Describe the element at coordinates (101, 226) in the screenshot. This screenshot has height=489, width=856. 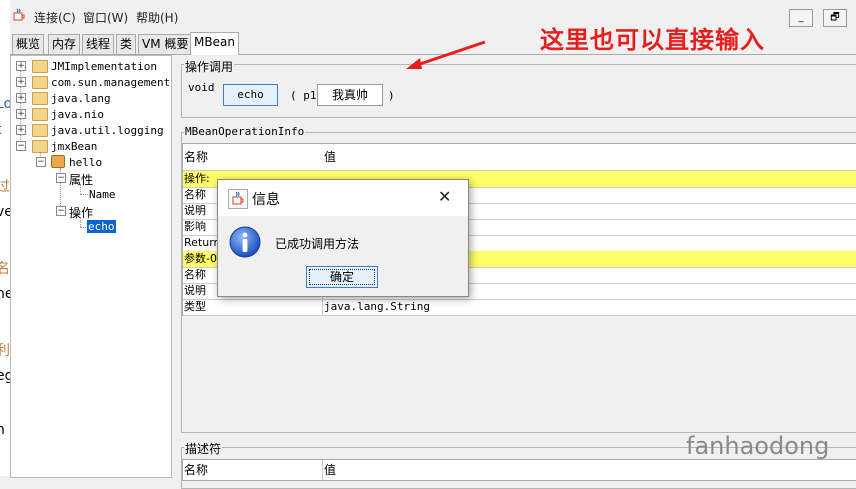
I see `tree-item-echo: echo` at that location.